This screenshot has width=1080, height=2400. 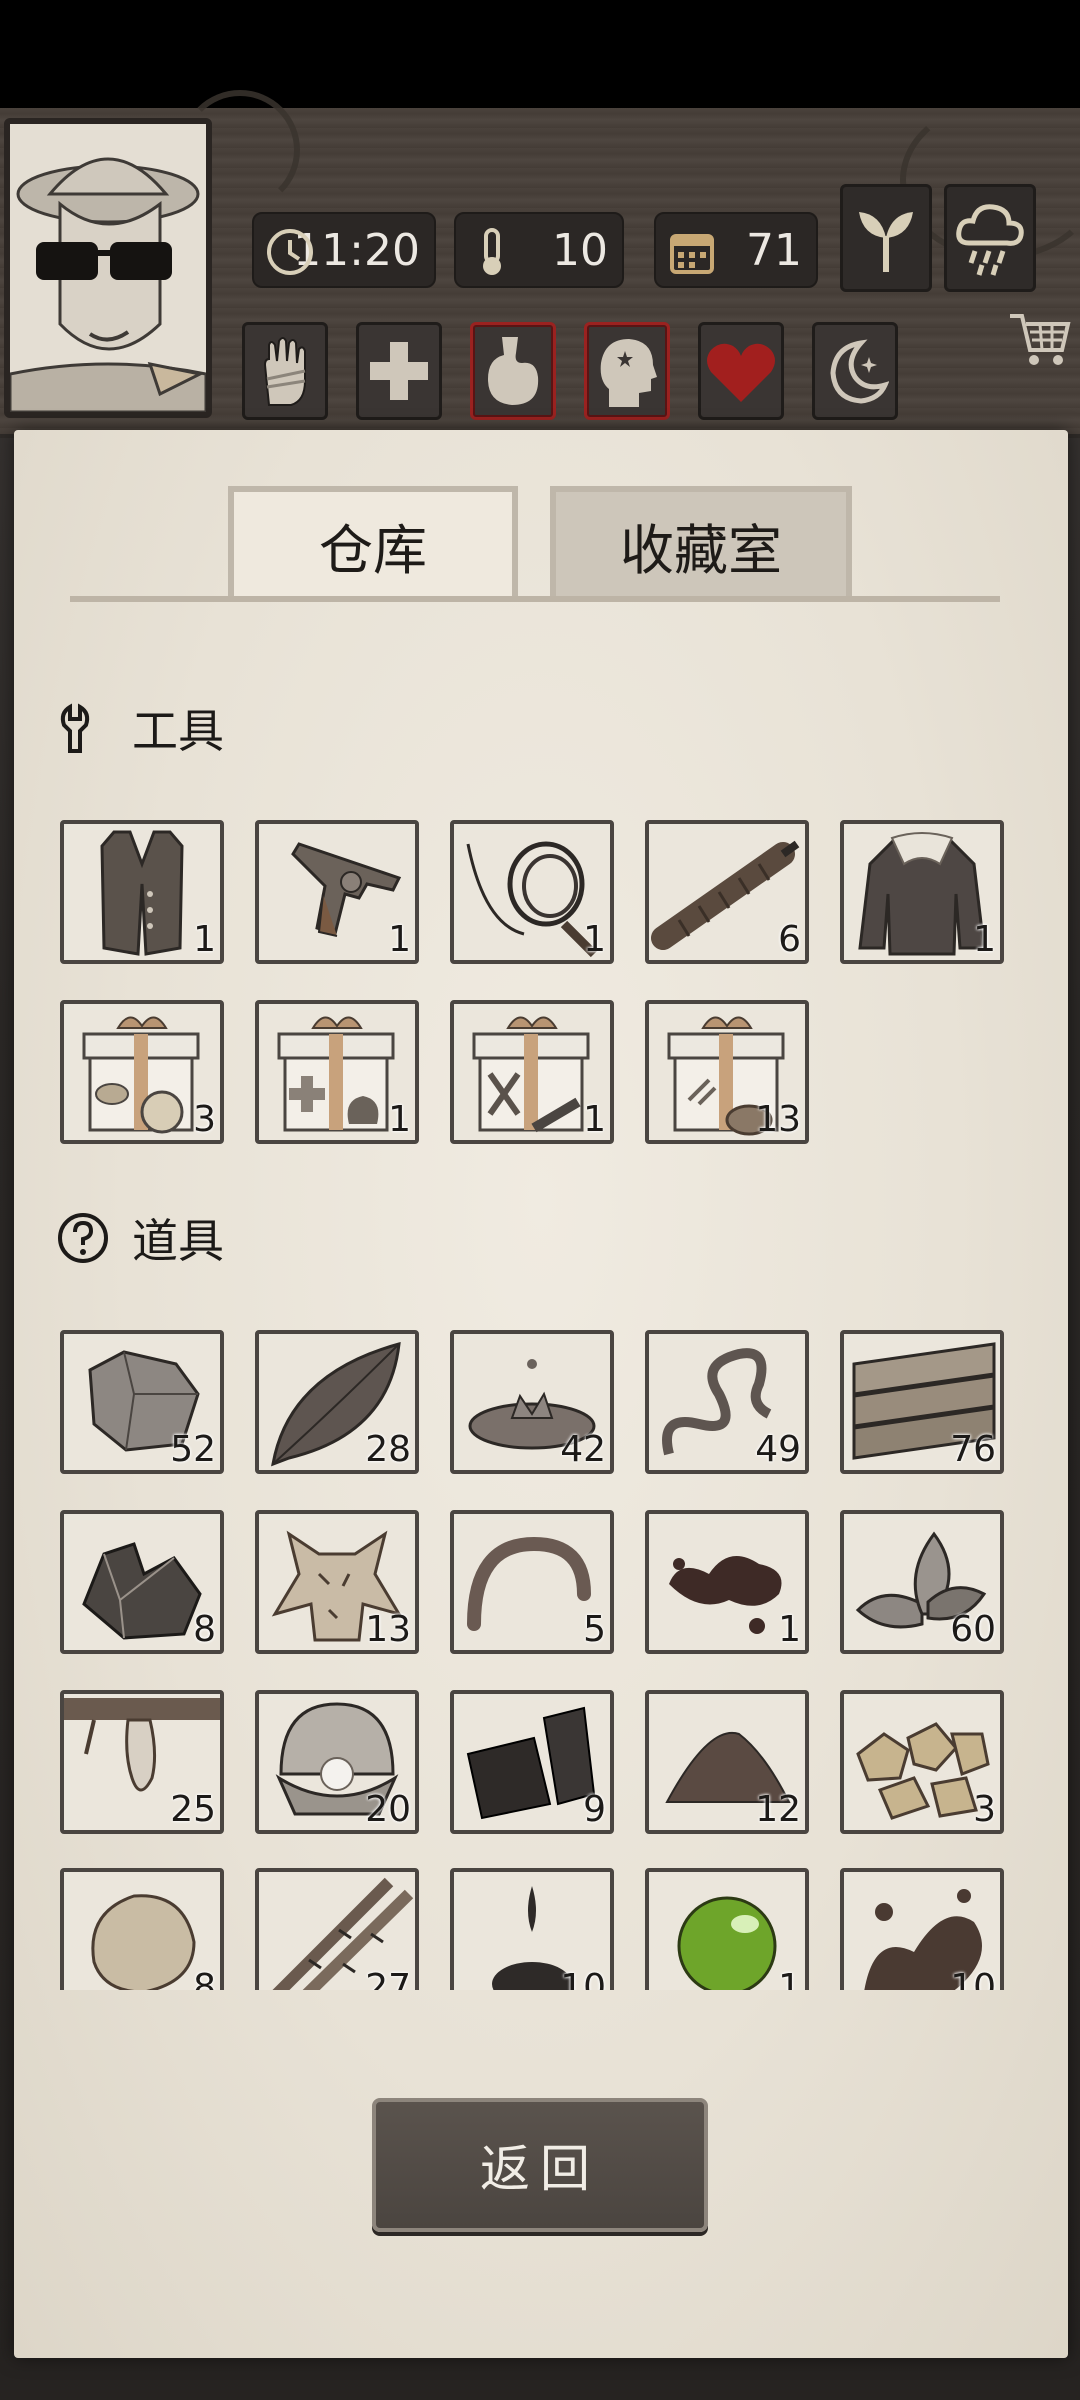 I want to click on item-slot-bamboo: 27, so click(x=337, y=1929).